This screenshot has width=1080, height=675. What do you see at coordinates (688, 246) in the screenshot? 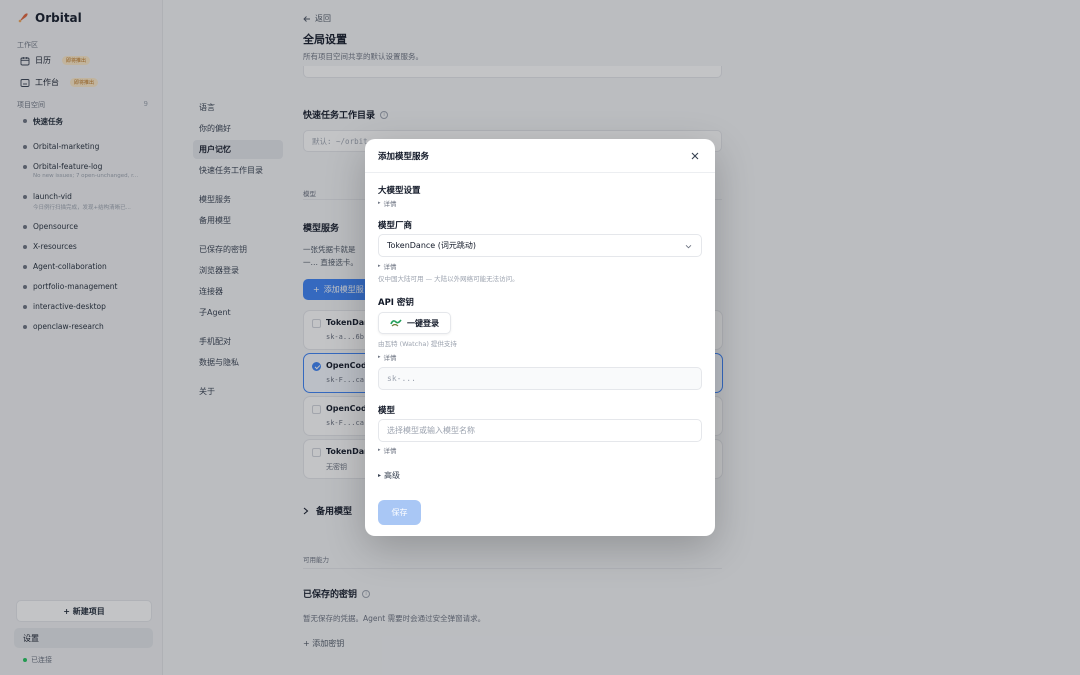
I see `chevron-down-icon` at bounding box center [688, 246].